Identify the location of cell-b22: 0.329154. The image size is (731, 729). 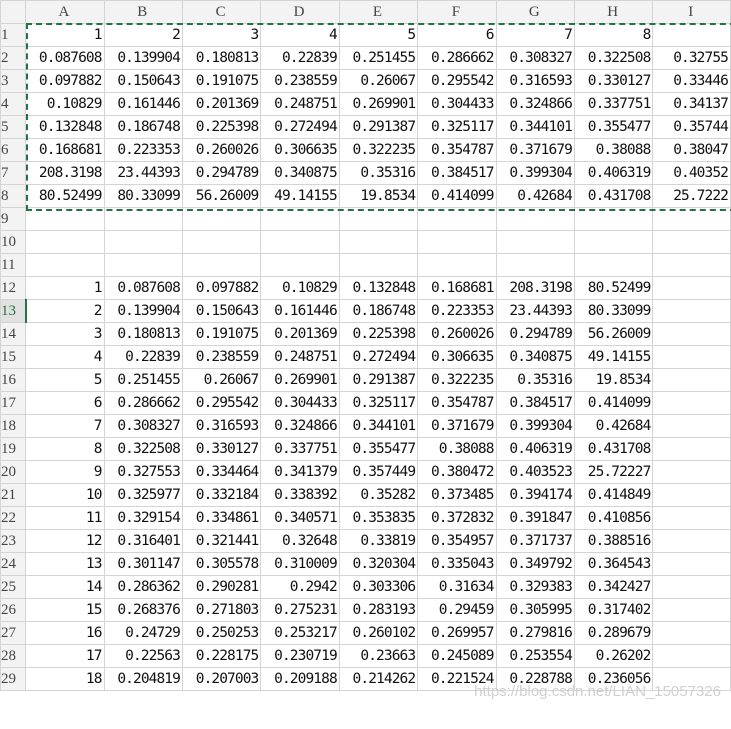
(143, 518).